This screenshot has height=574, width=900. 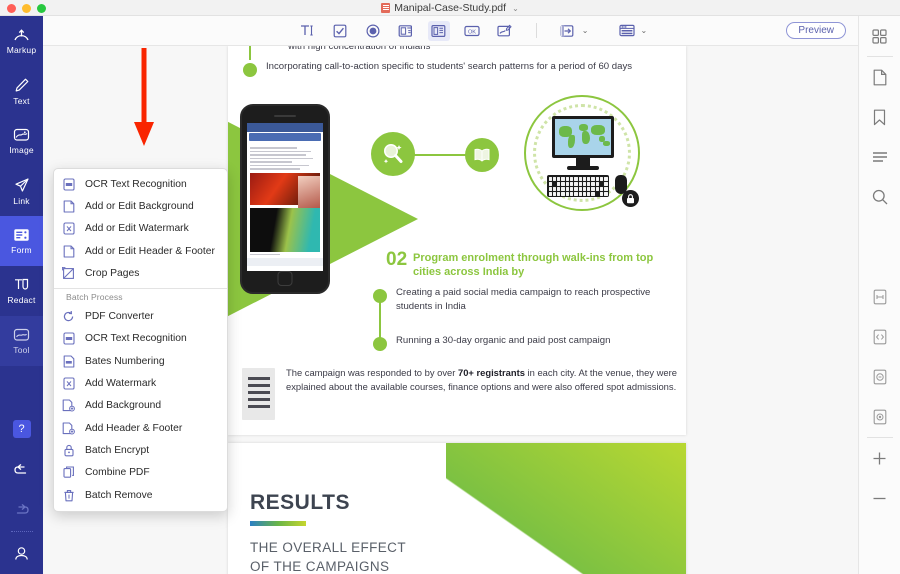 What do you see at coordinates (140, 428) in the screenshot?
I see `menu-item-add-header-footer: Add Header & Footer` at bounding box center [140, 428].